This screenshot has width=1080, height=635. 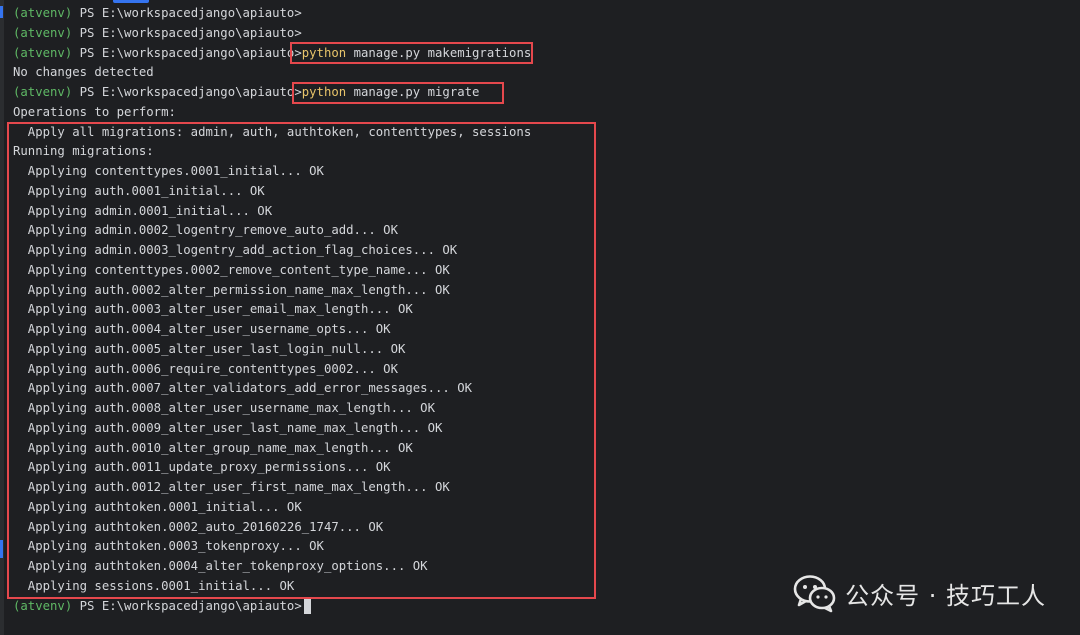 I want to click on tab-indicator, so click(x=131, y=1).